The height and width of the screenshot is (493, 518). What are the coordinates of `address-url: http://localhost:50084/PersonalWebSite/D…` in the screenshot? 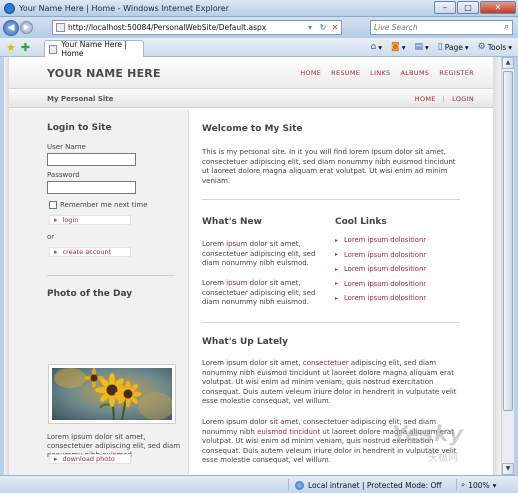 It's located at (185, 27).